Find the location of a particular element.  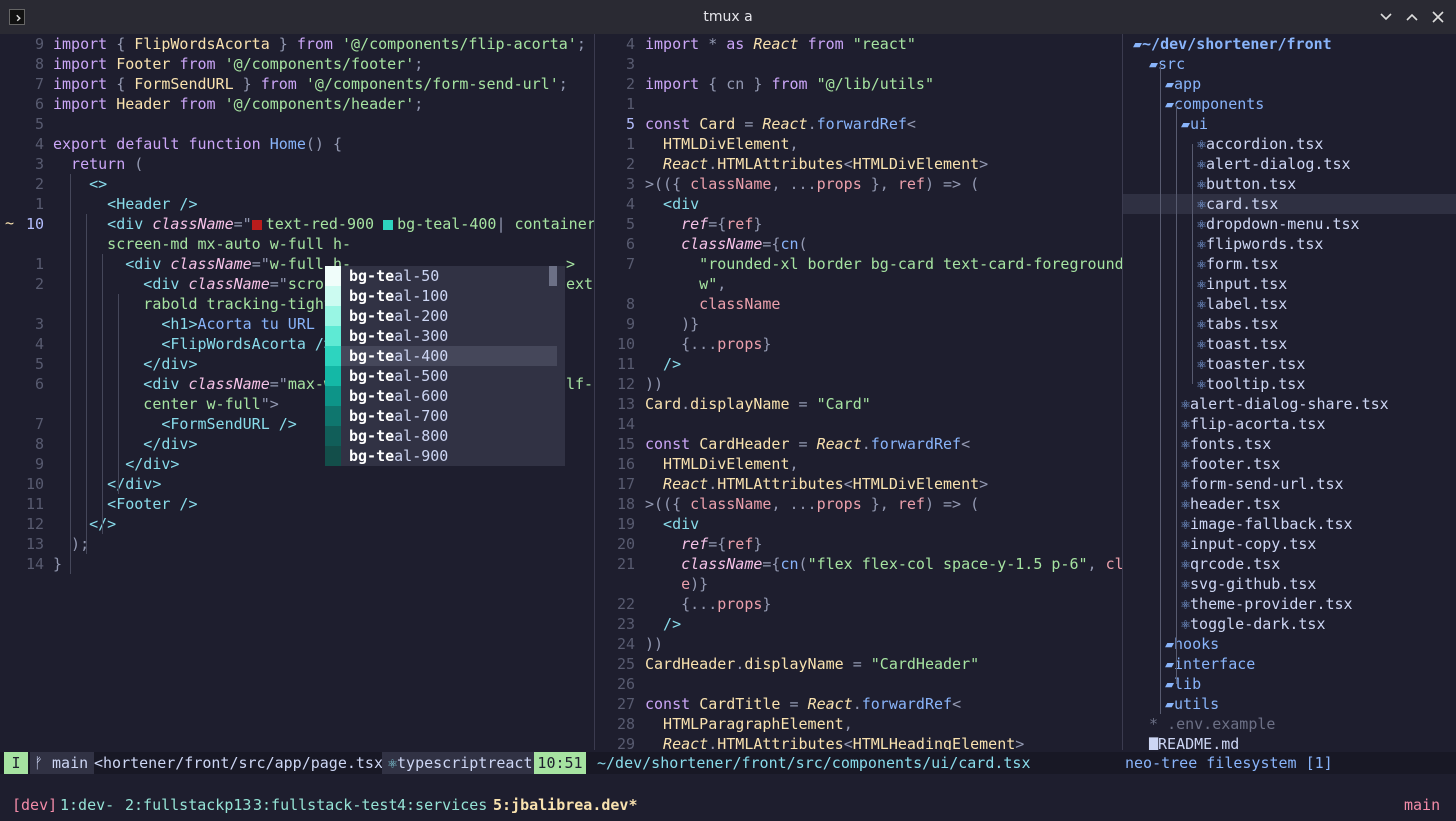

code-line: 4 export default function Home() { is located at coordinates (297, 144).